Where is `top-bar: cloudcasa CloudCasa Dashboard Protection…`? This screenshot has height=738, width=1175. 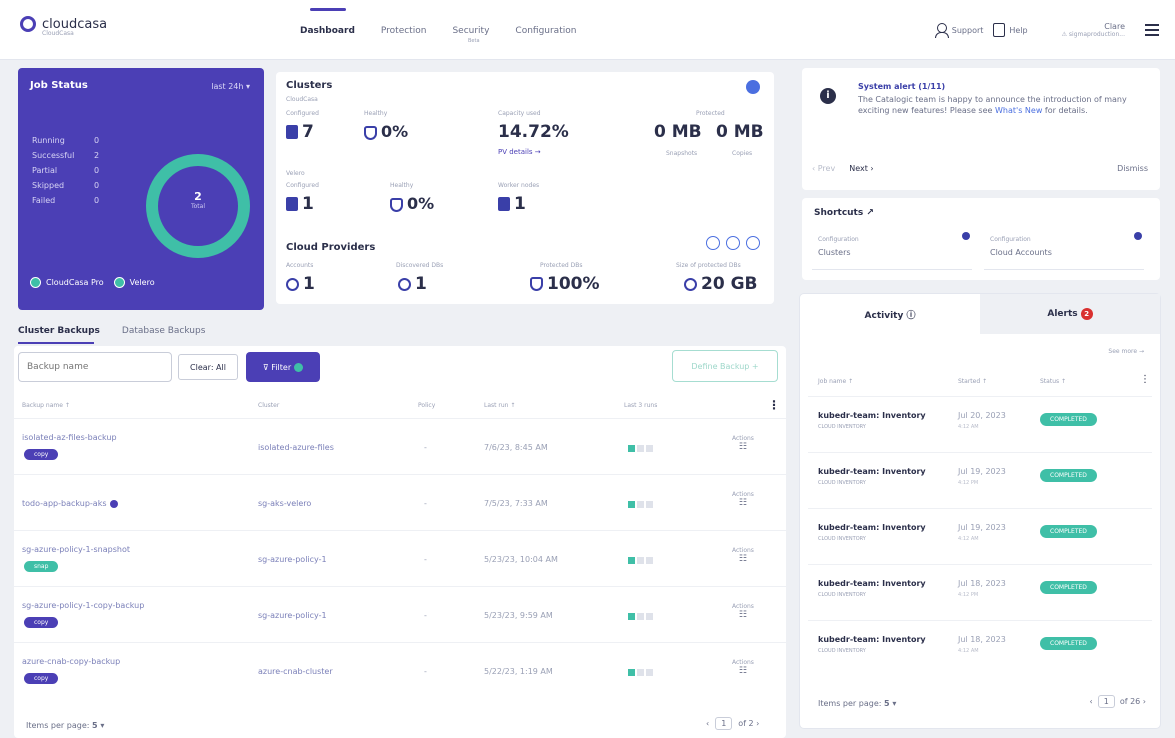
top-bar: cloudcasa CloudCasa Dashboard Protection… is located at coordinates (587, 30).